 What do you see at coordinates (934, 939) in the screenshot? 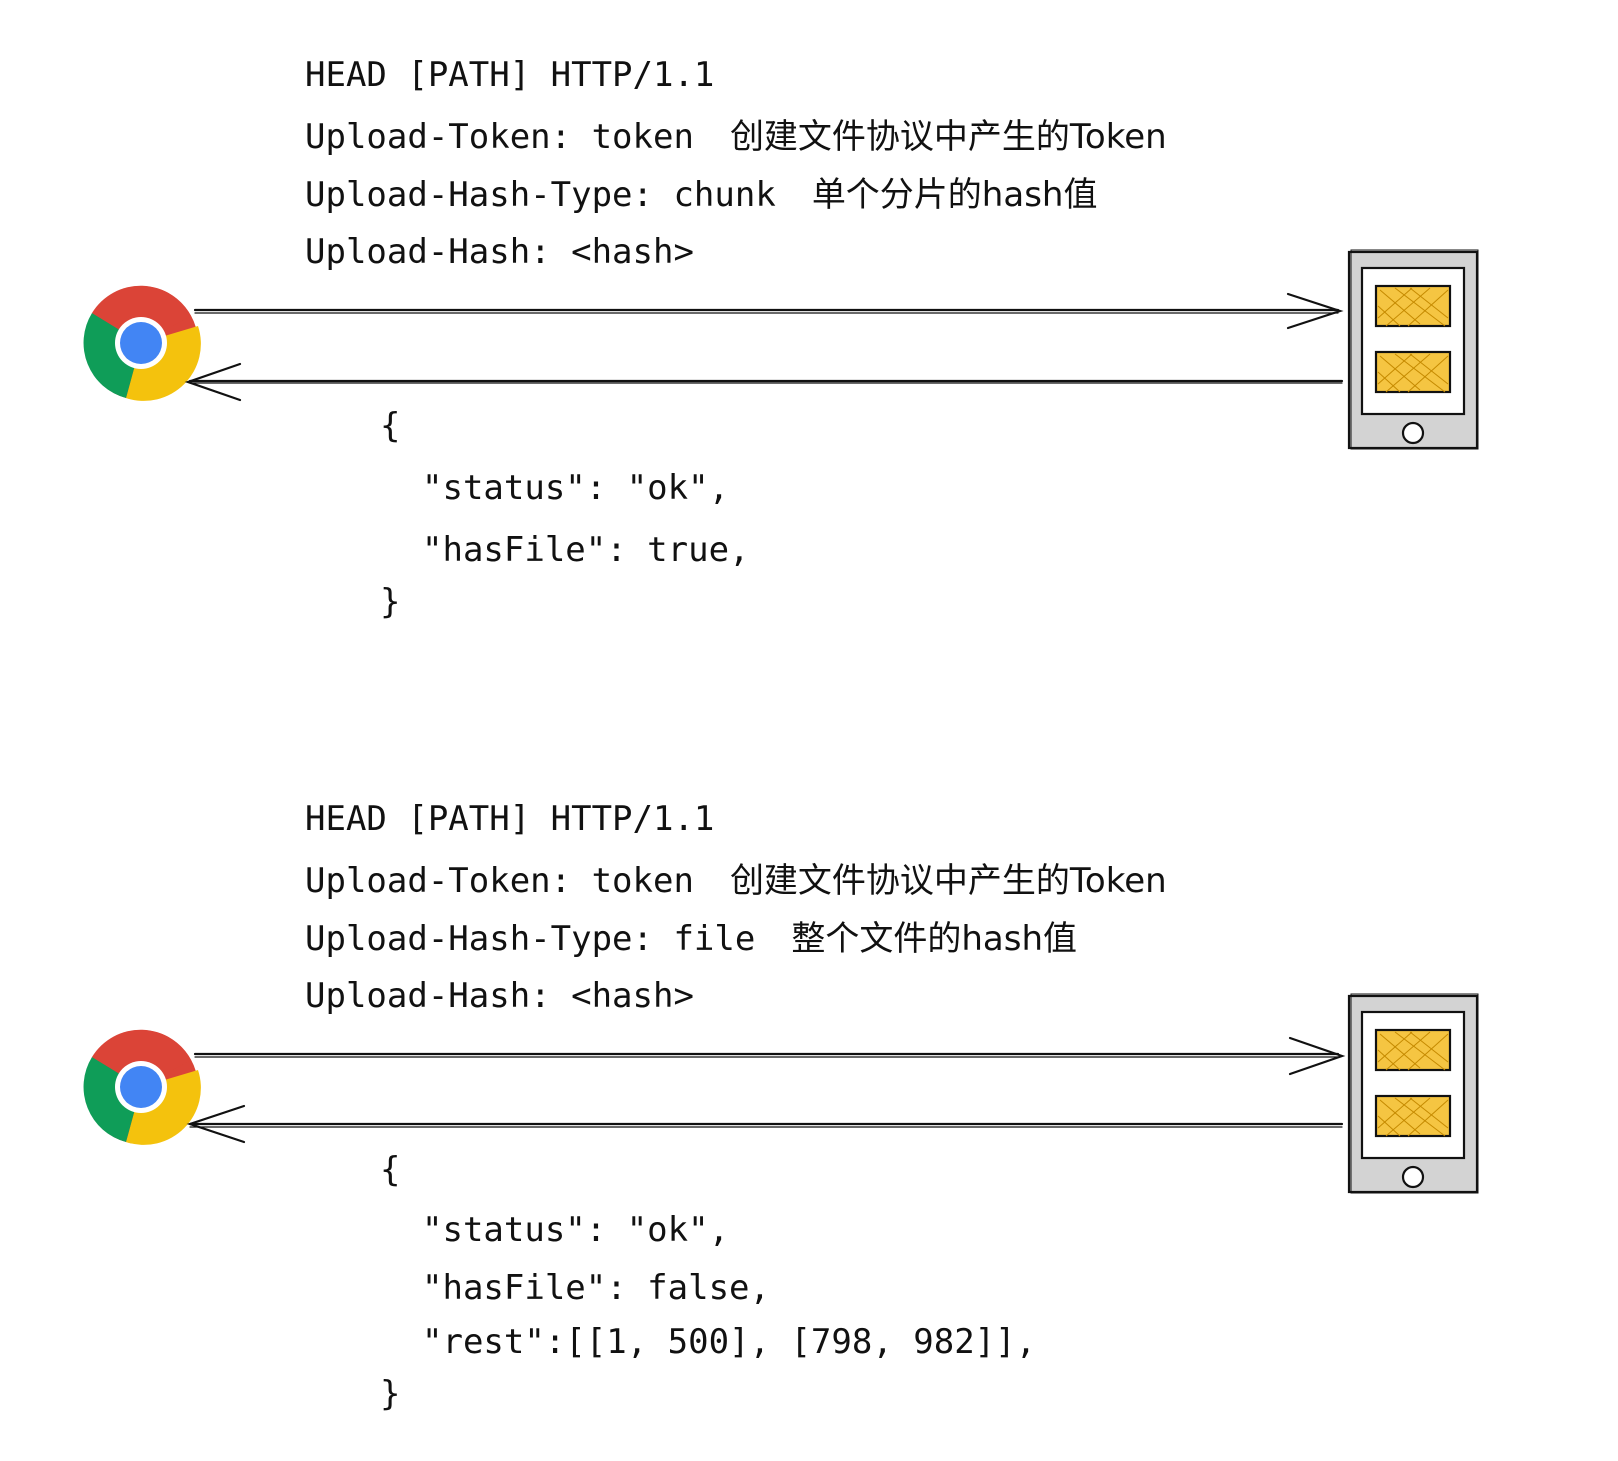
I see `header-note: 整个文件的hash值` at bounding box center [934, 939].